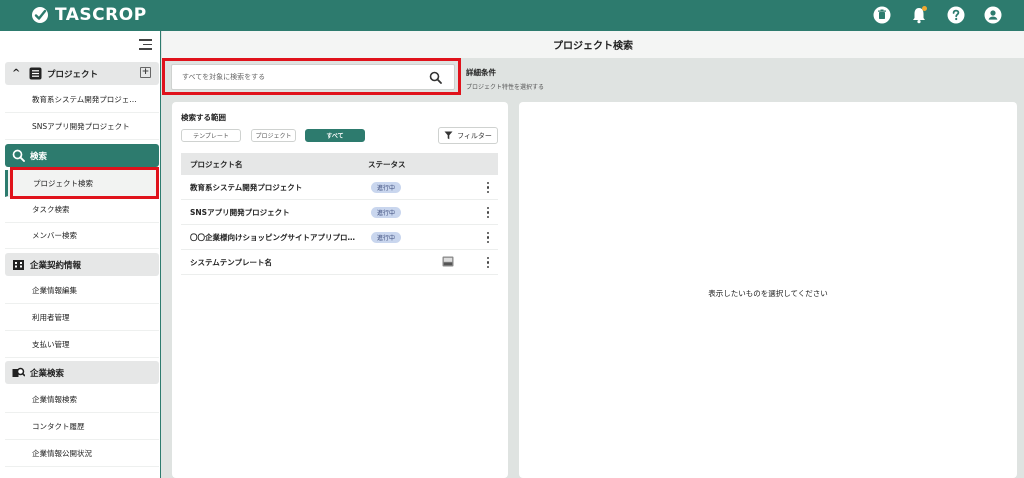 This screenshot has width=1024, height=478. Describe the element at coordinates (505, 79) in the screenshot. I see `detail-conditions: 詳細条件 プロジェクト特性を選択する` at that location.